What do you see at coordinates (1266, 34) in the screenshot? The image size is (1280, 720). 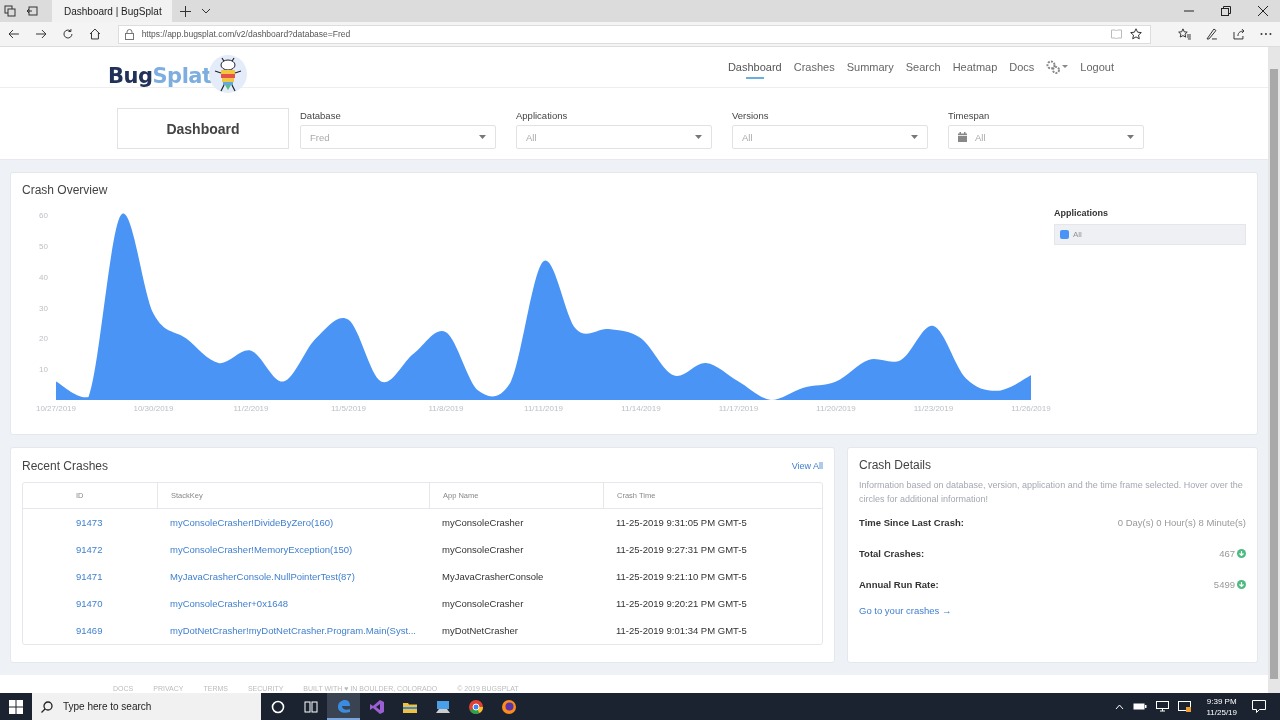 I see `more-icon` at bounding box center [1266, 34].